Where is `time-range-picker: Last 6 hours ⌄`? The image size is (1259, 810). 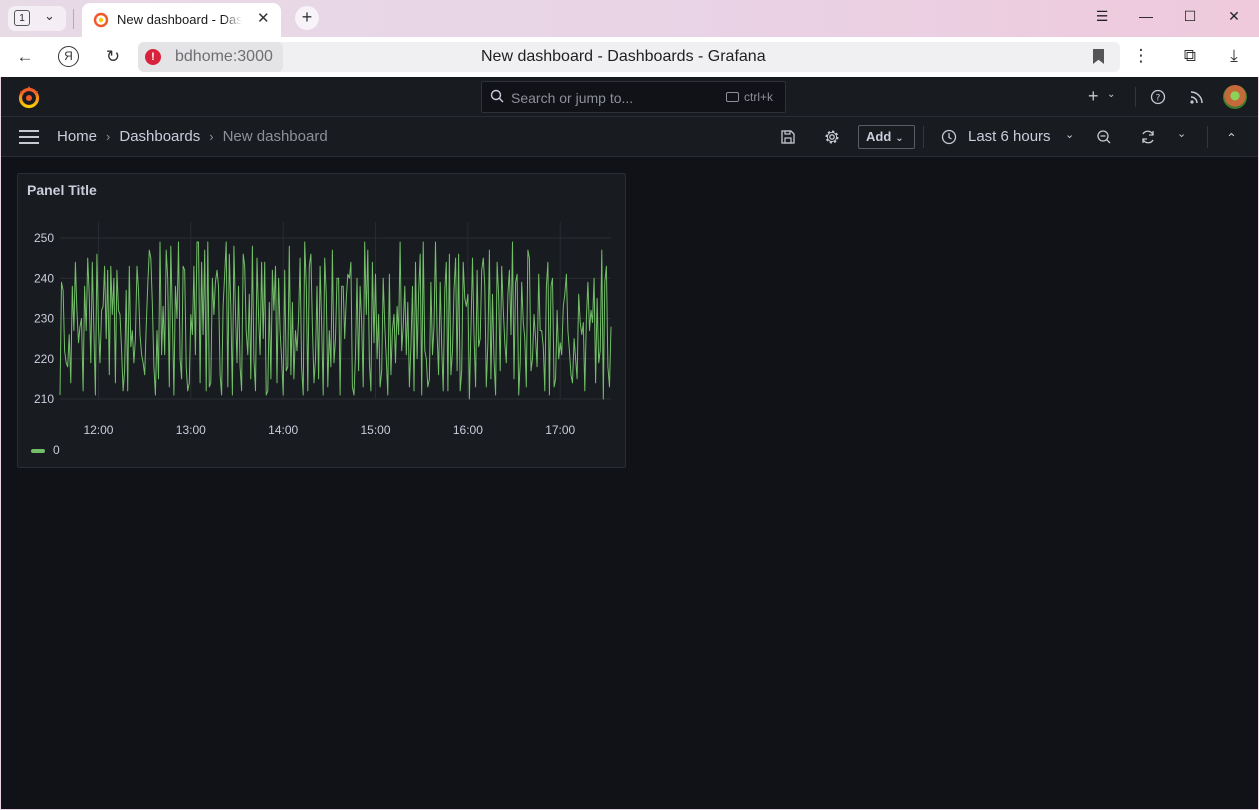 time-range-picker: Last 6 hours ⌄ is located at coordinates (1010, 137).